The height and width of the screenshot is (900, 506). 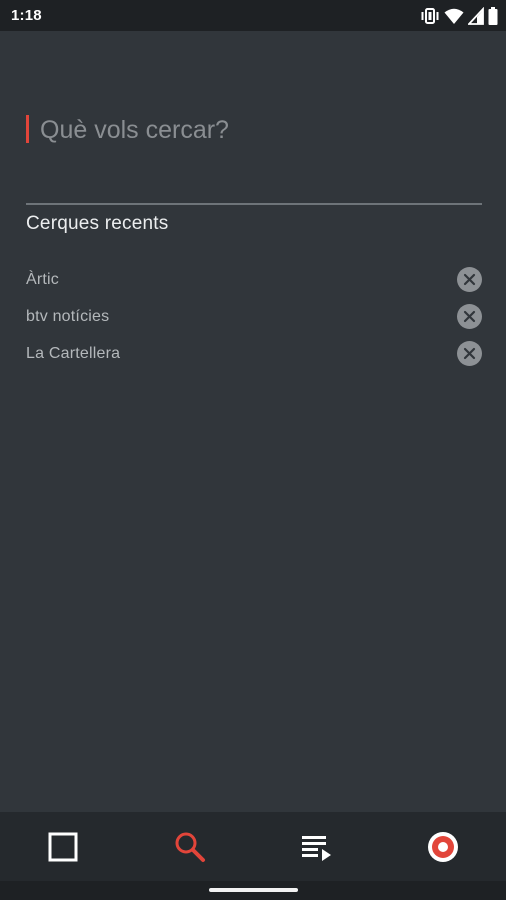 I want to click on search-icon, so click(x=190, y=847).